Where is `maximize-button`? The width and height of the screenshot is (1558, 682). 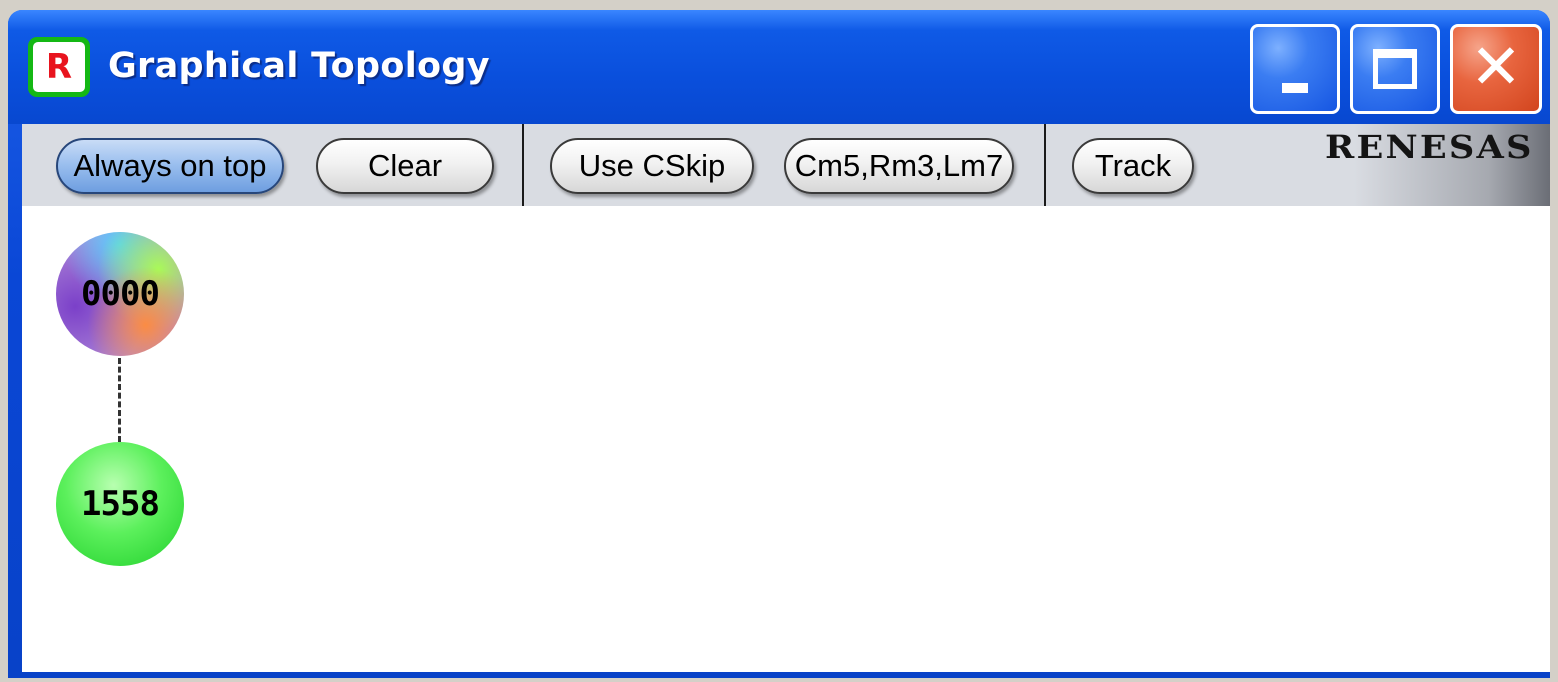
maximize-button is located at coordinates (1395, 69).